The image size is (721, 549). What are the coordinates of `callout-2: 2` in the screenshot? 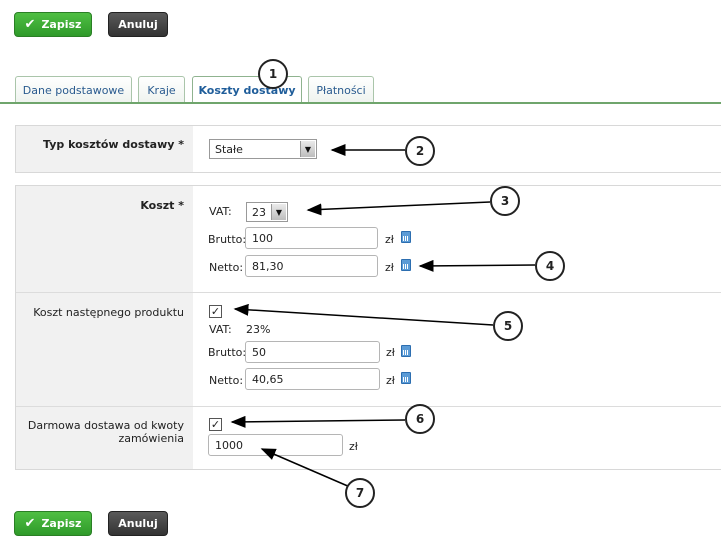 It's located at (420, 151).